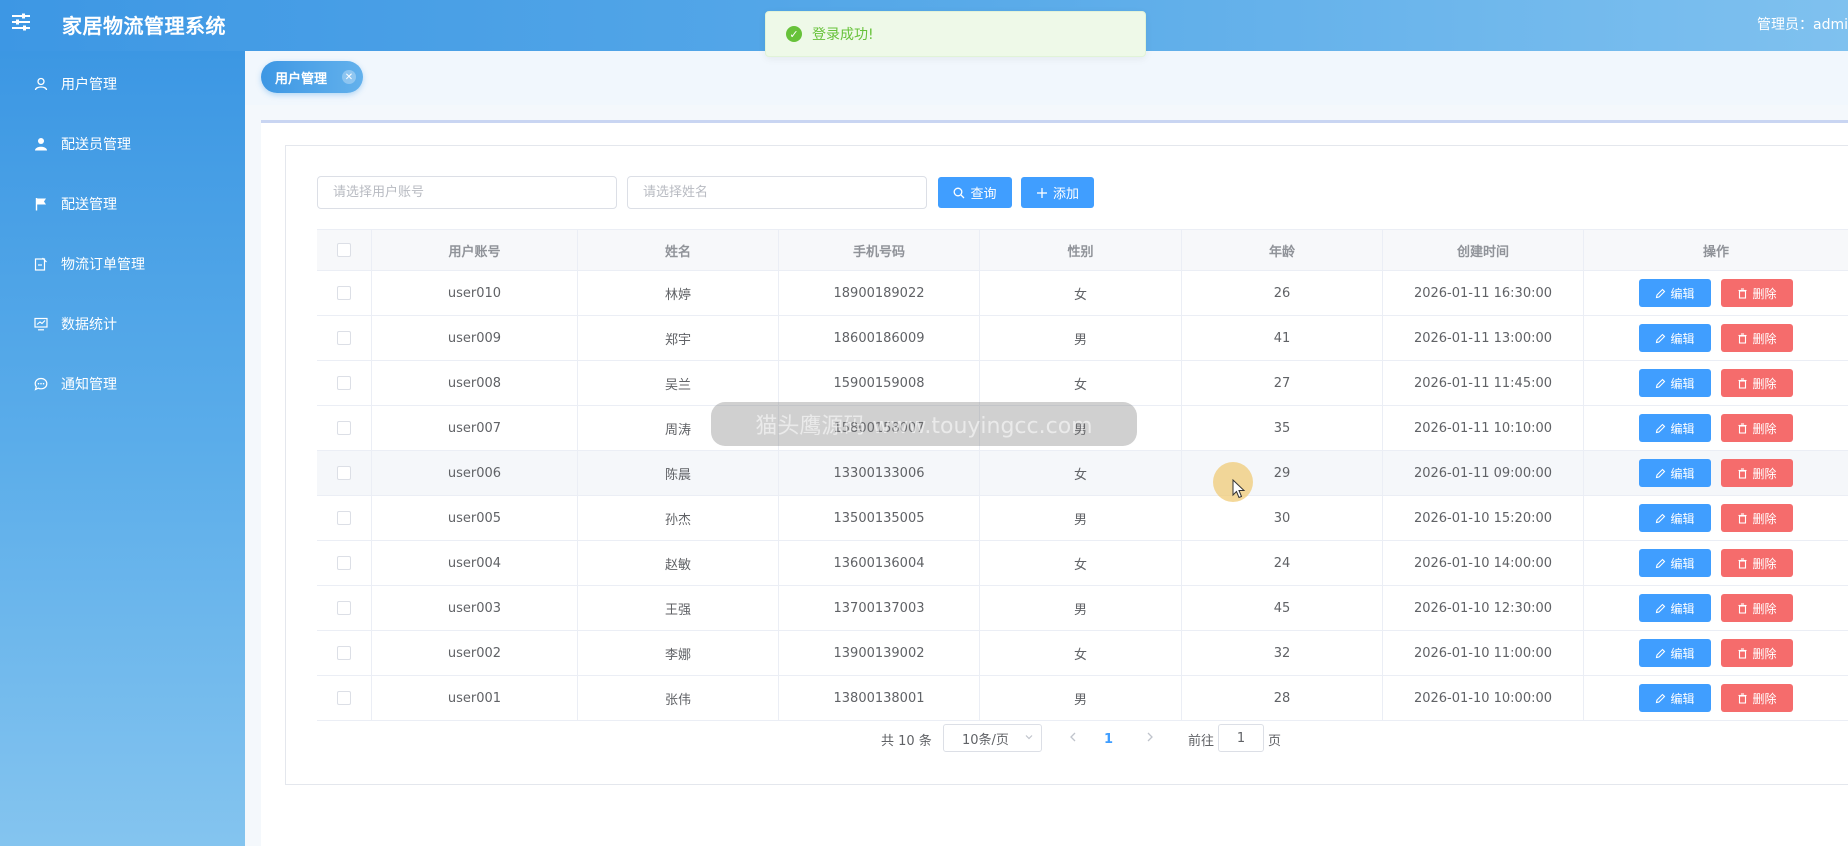  Describe the element at coordinates (1682, 608) in the screenshot. I see `edit-button-label: 编辑` at that location.